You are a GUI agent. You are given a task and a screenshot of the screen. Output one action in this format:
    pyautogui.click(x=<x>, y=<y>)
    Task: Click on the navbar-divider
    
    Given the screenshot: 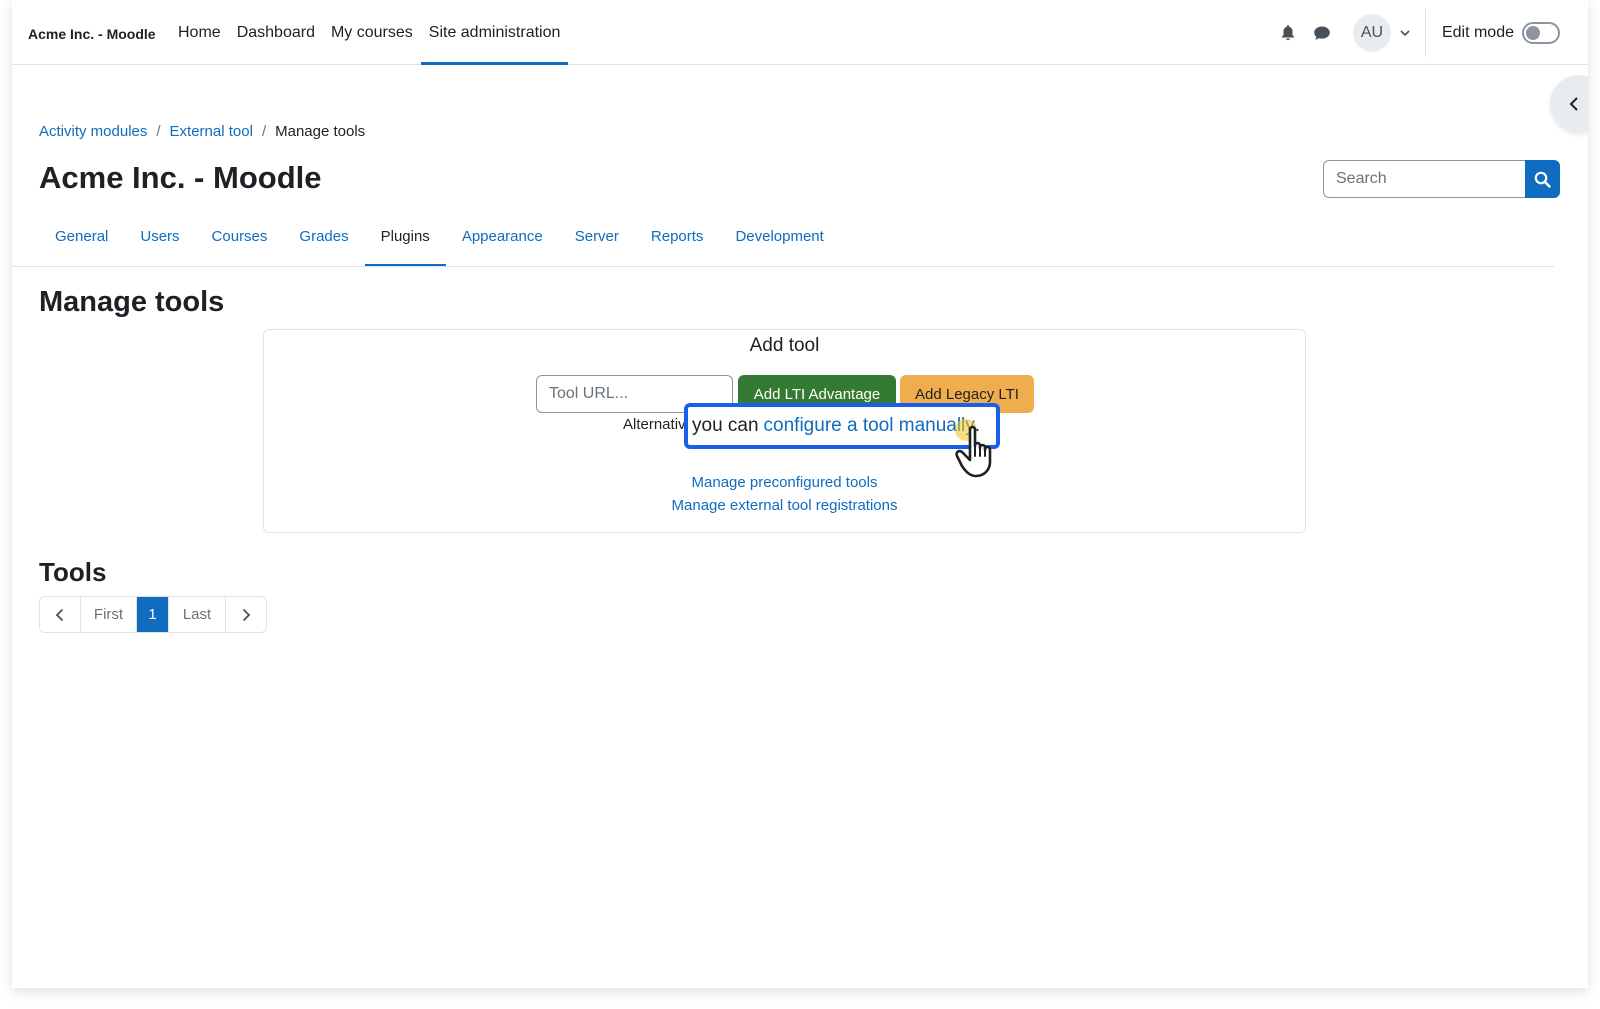 What is the action you would take?
    pyautogui.click(x=1425, y=32)
    